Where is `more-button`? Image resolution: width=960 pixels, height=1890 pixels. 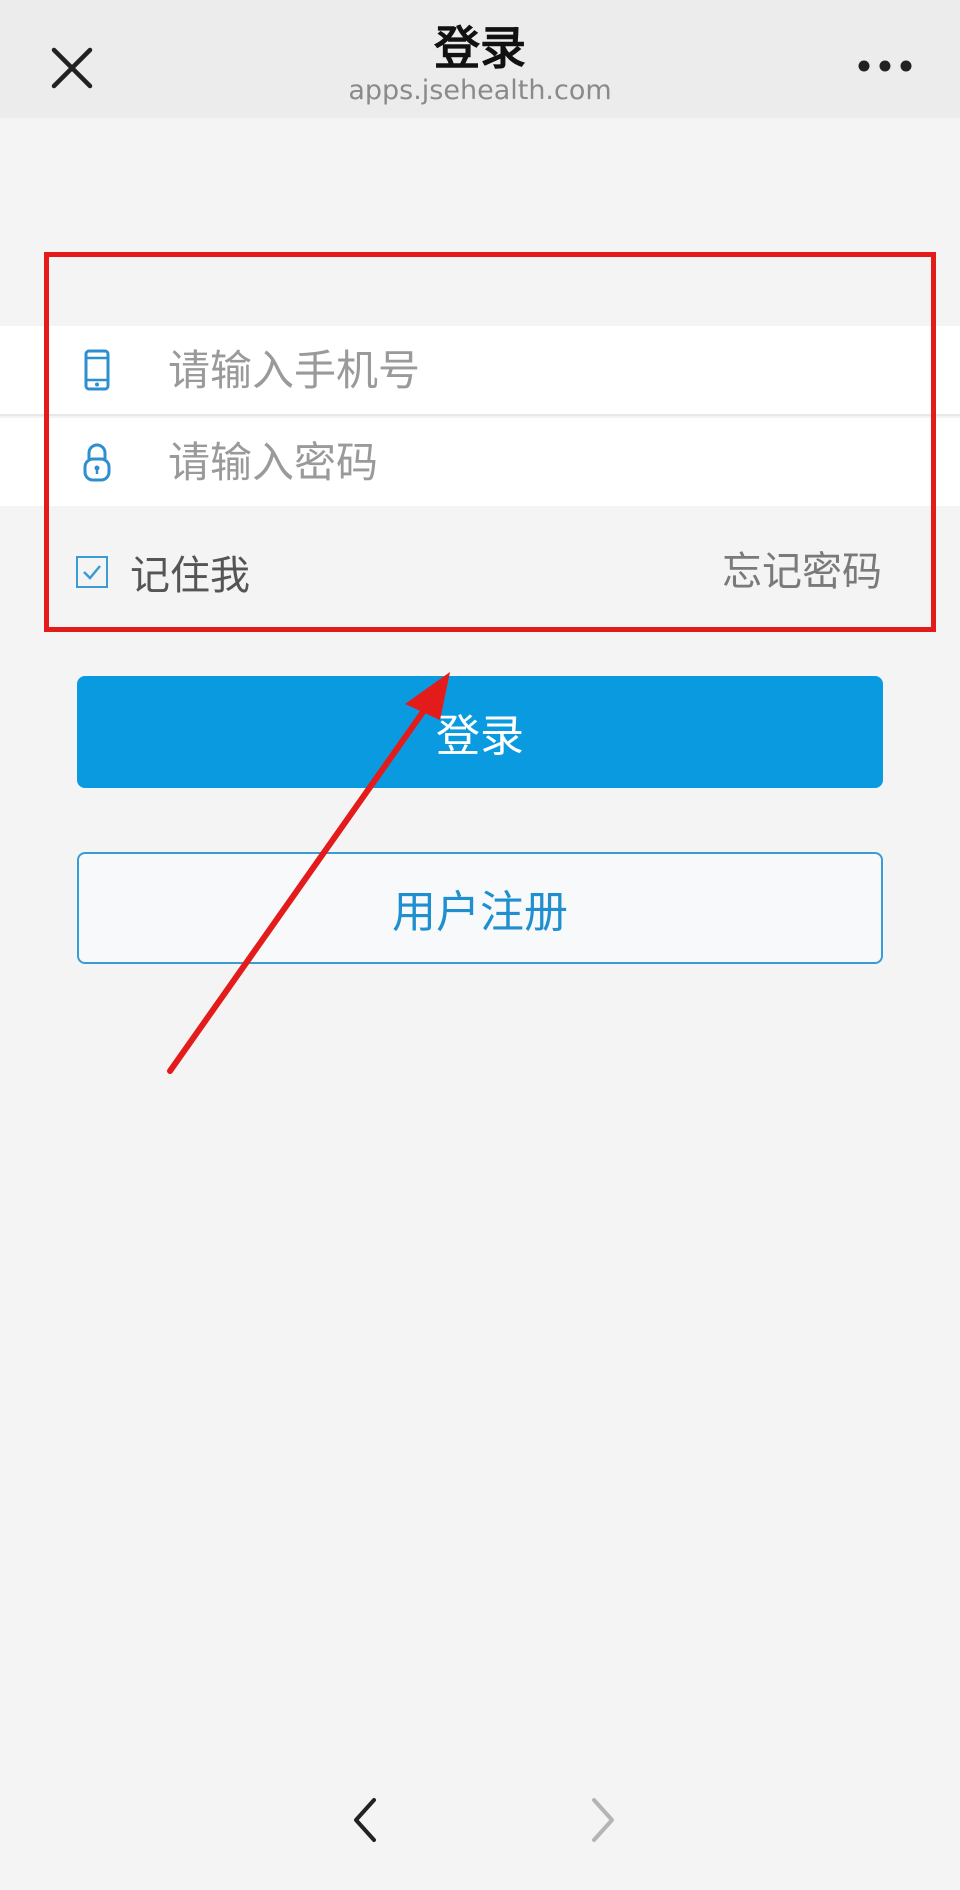
more-button is located at coordinates (885, 66).